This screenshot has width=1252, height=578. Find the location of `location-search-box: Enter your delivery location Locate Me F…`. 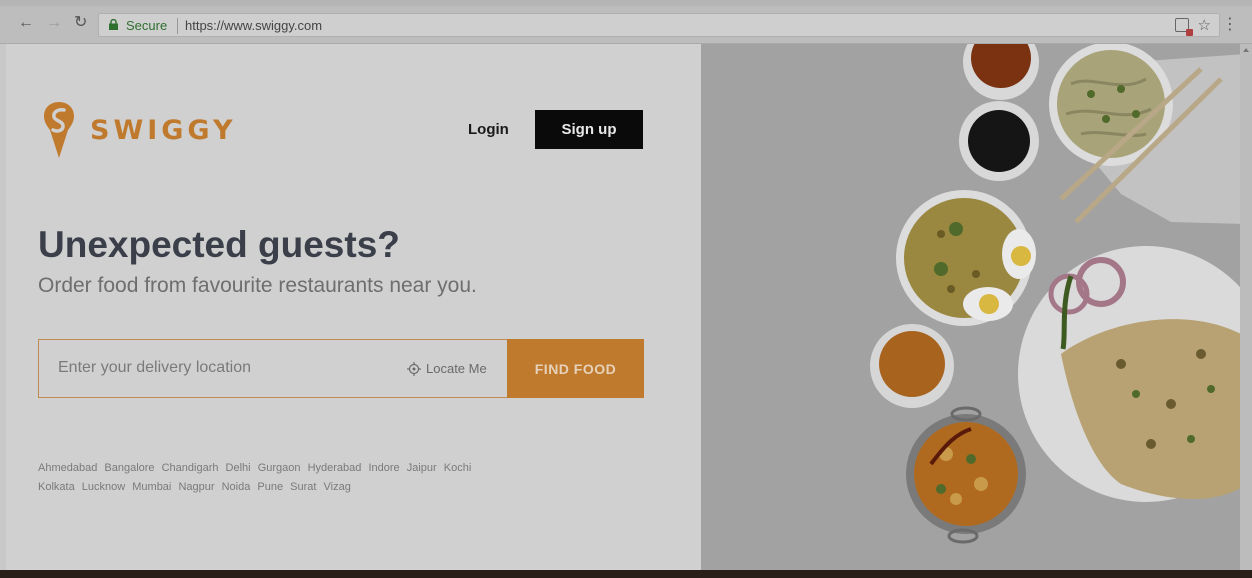

location-search-box: Enter your delivery location Locate Me F… is located at coordinates (341, 368).